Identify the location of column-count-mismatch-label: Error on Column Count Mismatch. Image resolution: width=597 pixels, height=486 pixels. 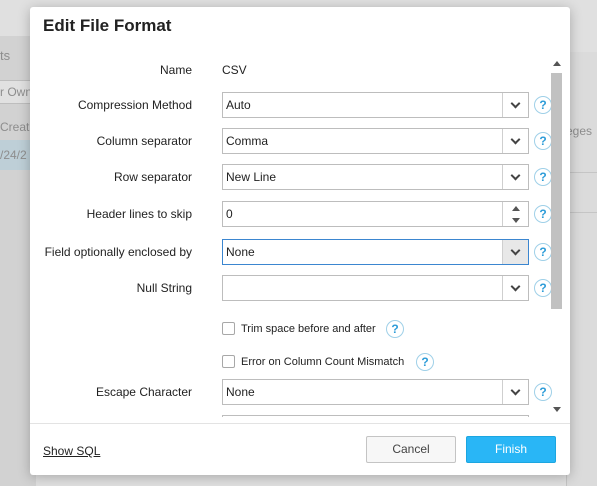
(323, 362).